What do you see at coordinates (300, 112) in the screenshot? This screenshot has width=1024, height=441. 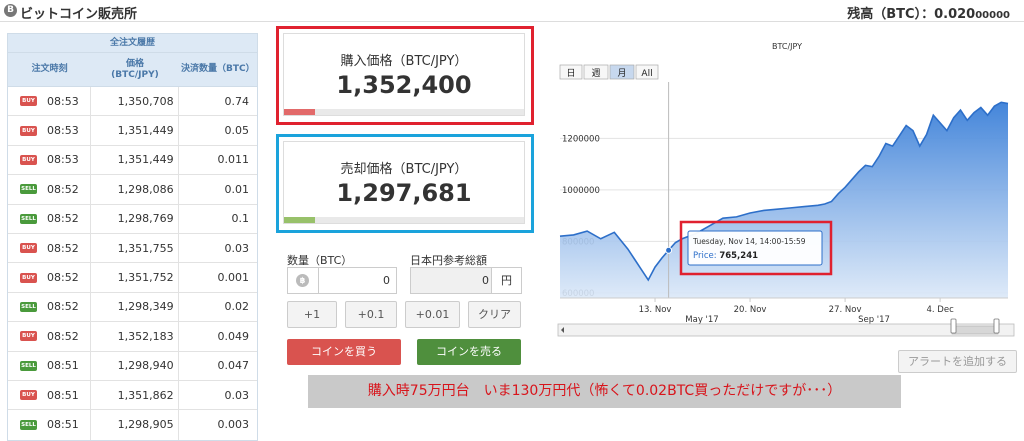 I see `buy-price-bar-fill` at bounding box center [300, 112].